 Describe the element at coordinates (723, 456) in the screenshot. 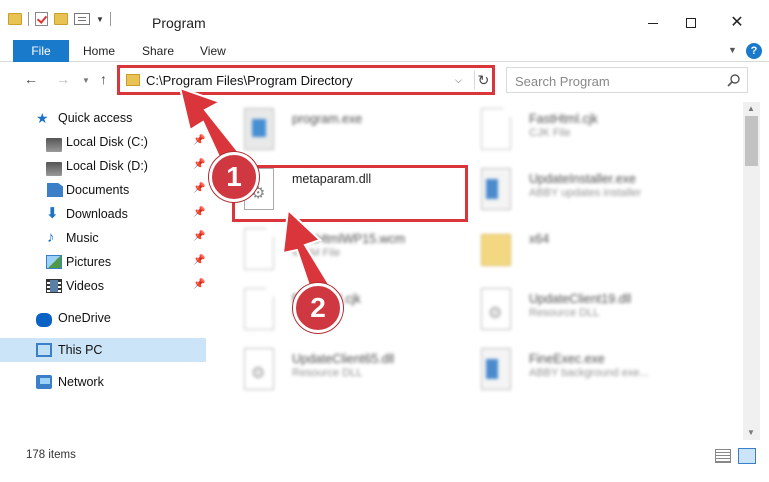

I see `details-view-icon` at that location.